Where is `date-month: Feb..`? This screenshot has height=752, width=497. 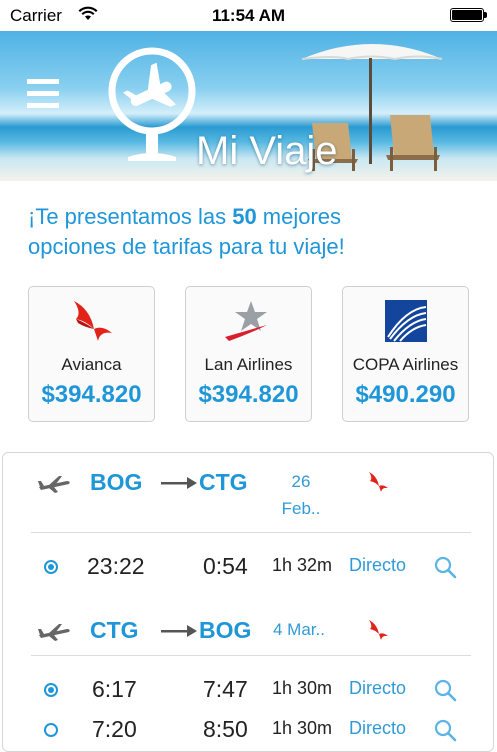 date-month: Feb.. is located at coordinates (301, 508).